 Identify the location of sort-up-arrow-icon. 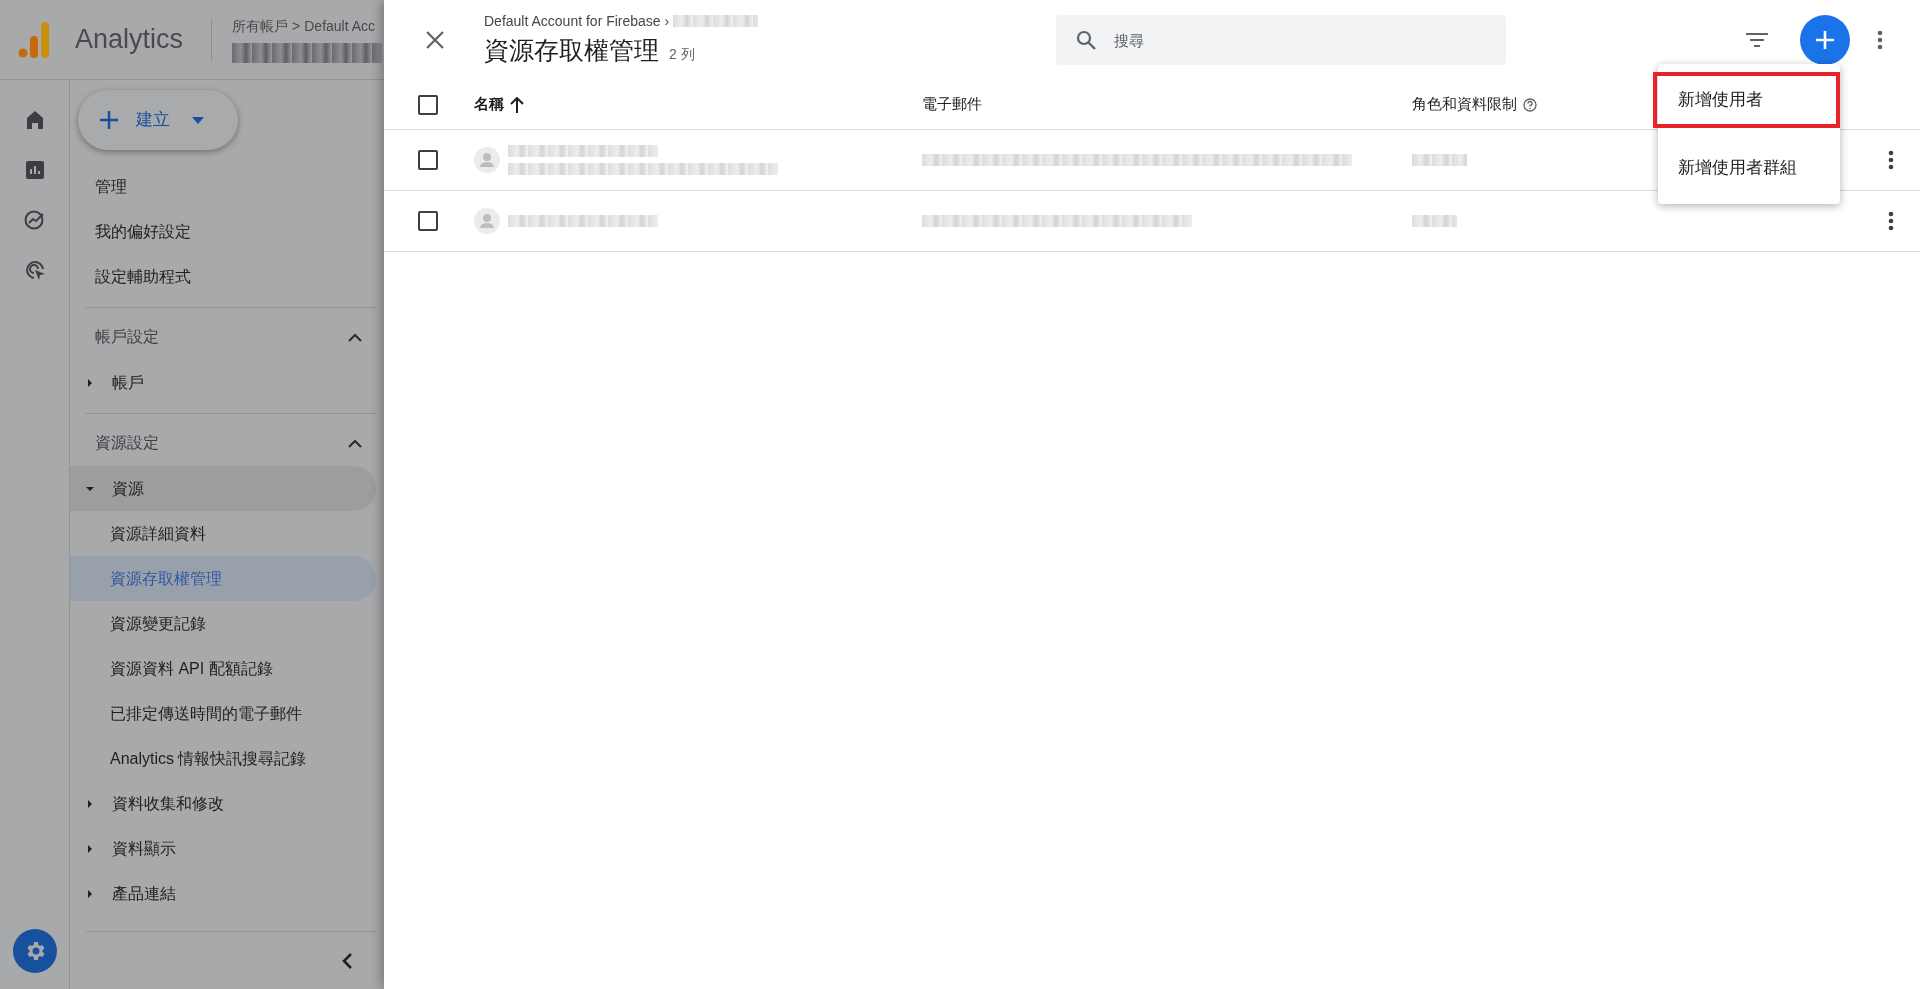
(517, 104).